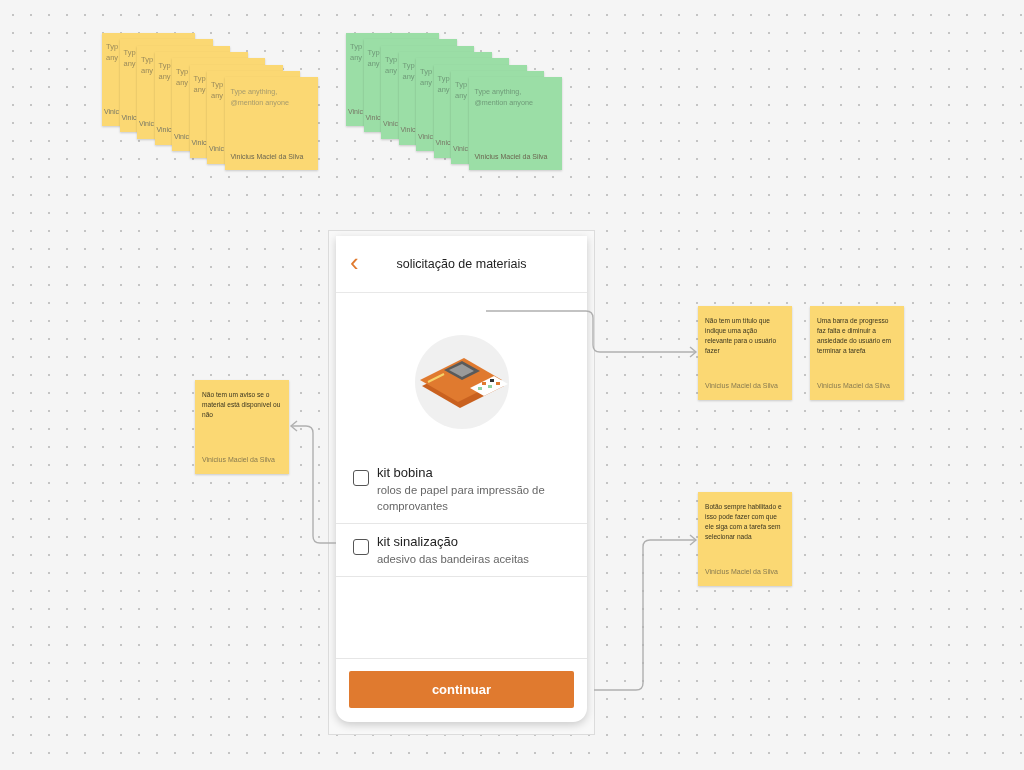 The width and height of the screenshot is (1024, 770). I want to click on item-description: rolos de papel para impressão de comprovantes, so click(461, 498).